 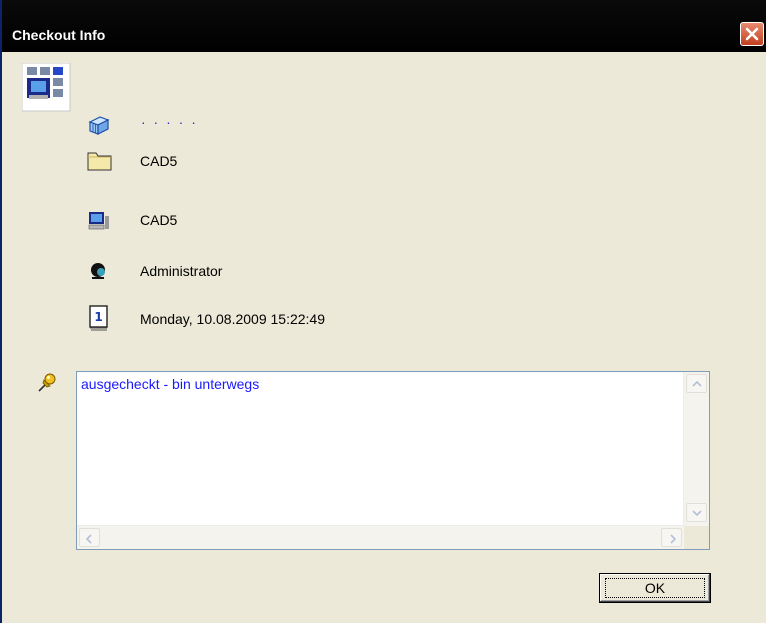 I want to click on svg-text: 1, so click(x=98, y=317).